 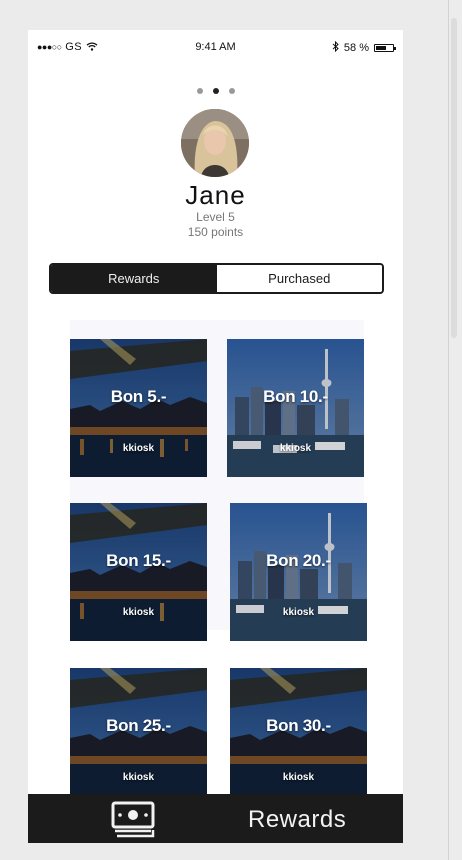 What do you see at coordinates (215, 232) in the screenshot?
I see `profile-points: 150 points` at bounding box center [215, 232].